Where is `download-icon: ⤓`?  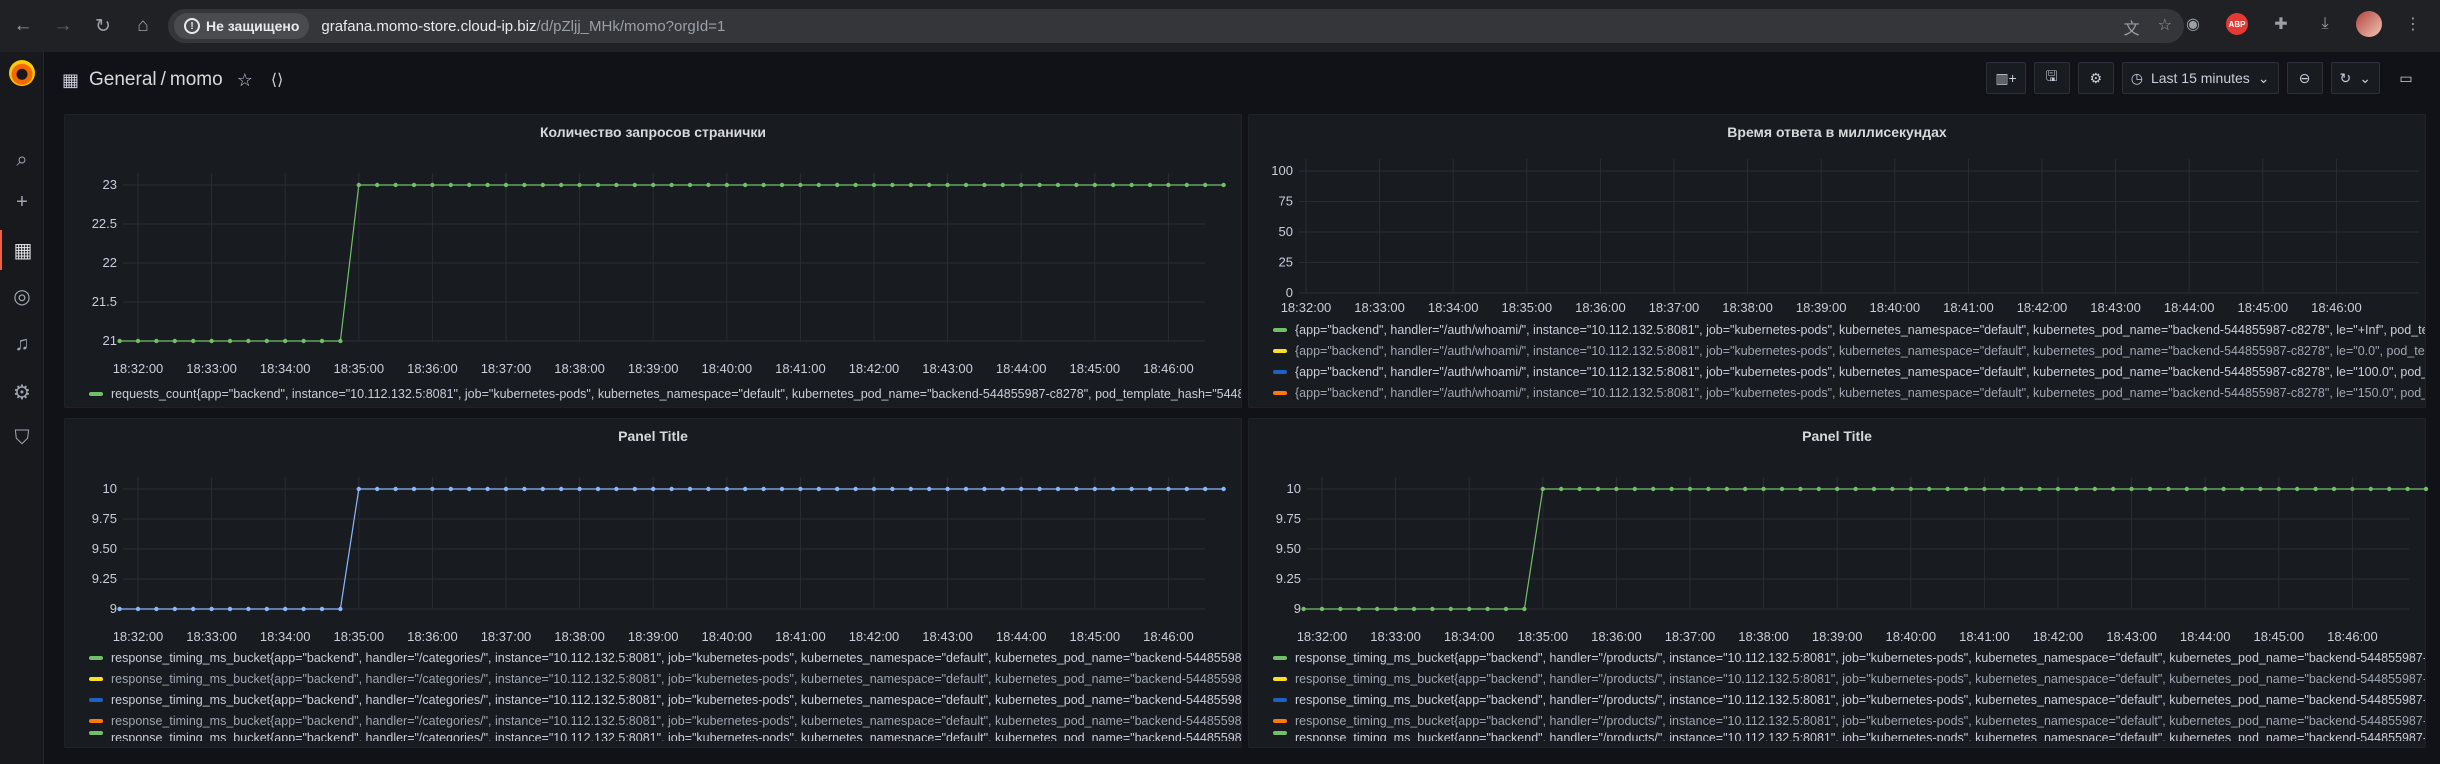 download-icon: ⤓ is located at coordinates (2325, 24).